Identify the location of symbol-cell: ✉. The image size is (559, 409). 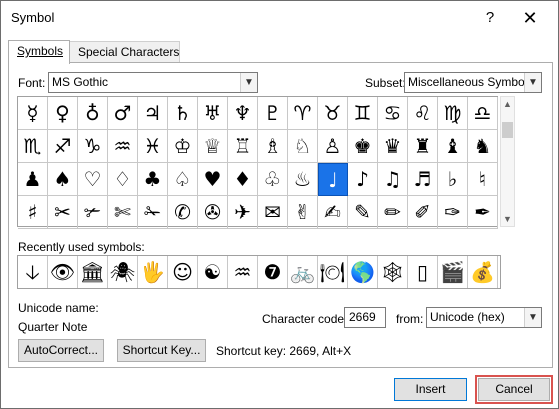
(273, 212).